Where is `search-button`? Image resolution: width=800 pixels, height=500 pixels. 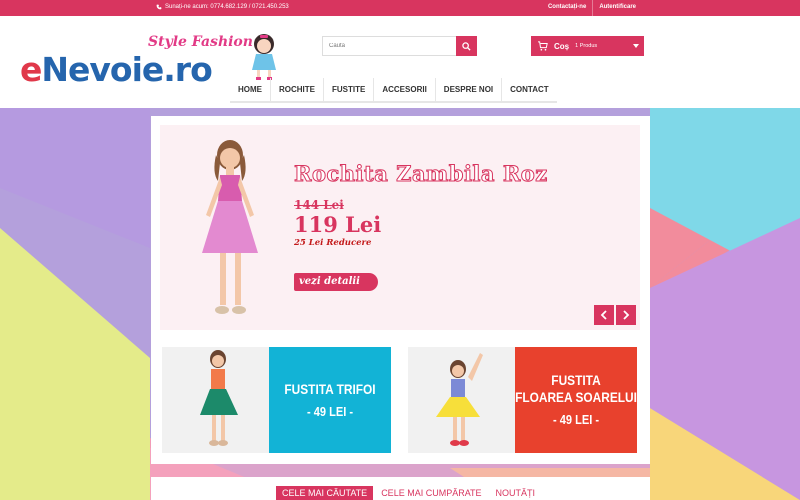
search-button is located at coordinates (466, 46).